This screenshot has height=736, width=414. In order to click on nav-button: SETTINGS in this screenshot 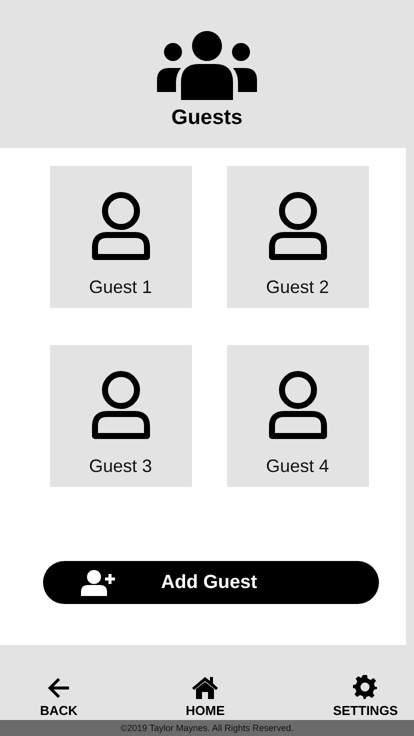, I will do `click(365, 696)`.